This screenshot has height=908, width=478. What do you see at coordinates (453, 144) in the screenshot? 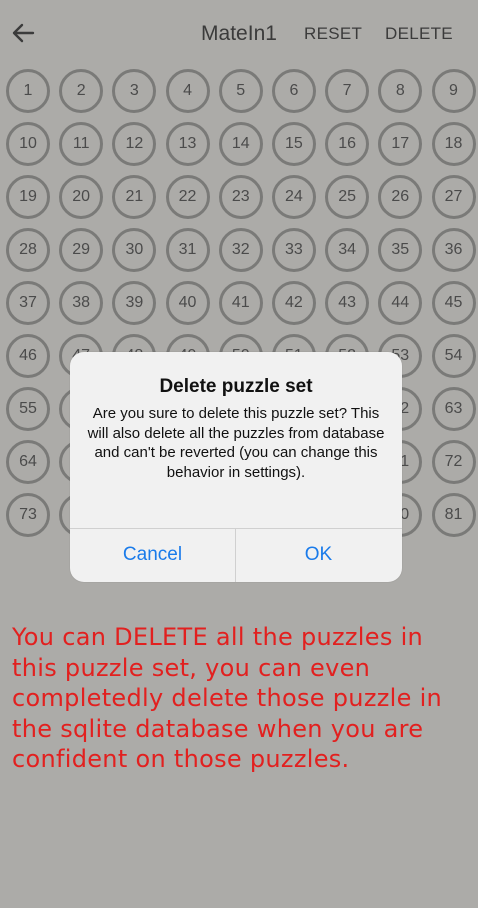
I see `puzzle-cell: 18` at bounding box center [453, 144].